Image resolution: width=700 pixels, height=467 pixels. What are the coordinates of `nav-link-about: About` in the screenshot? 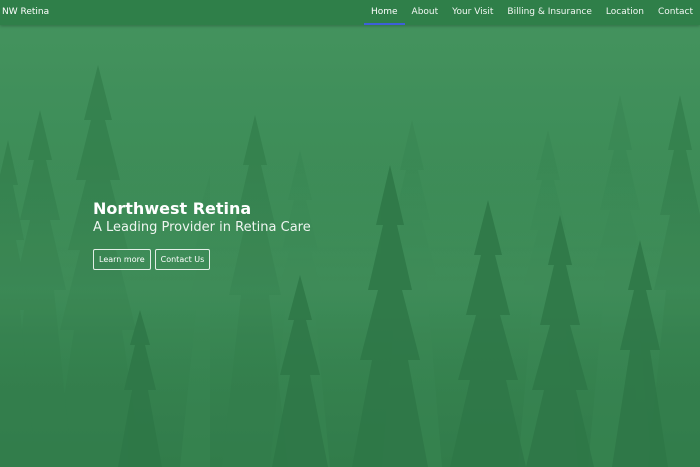 It's located at (425, 12).